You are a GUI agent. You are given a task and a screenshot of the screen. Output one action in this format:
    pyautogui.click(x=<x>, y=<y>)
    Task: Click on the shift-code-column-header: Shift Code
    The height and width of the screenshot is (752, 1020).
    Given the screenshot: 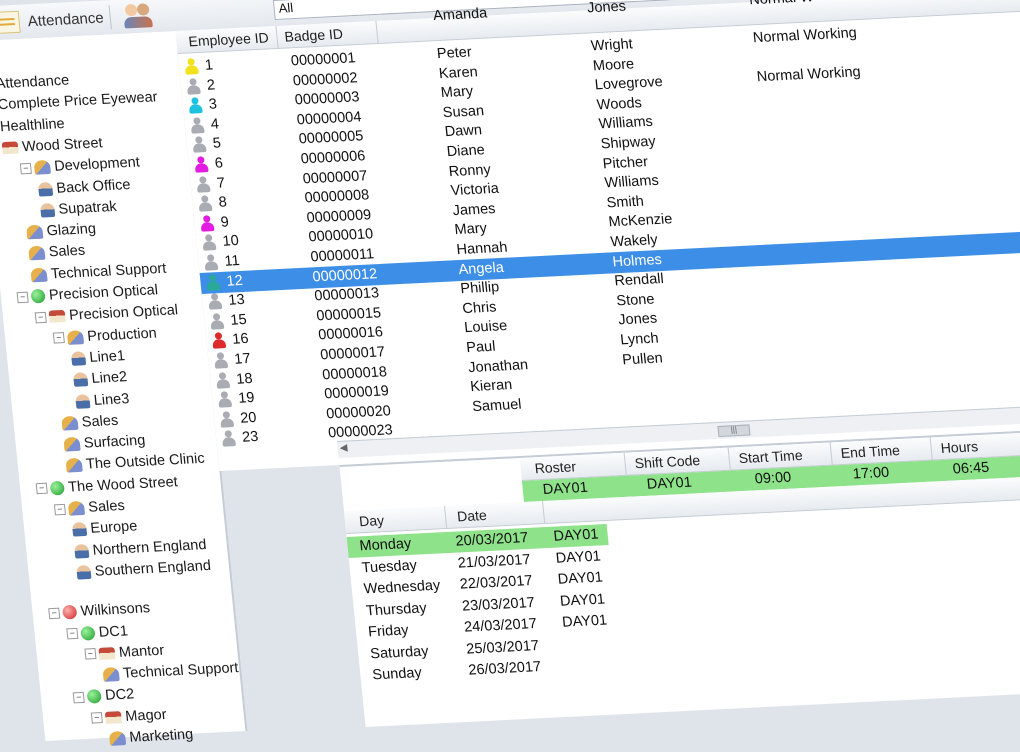 What is the action you would take?
    pyautogui.click(x=667, y=461)
    